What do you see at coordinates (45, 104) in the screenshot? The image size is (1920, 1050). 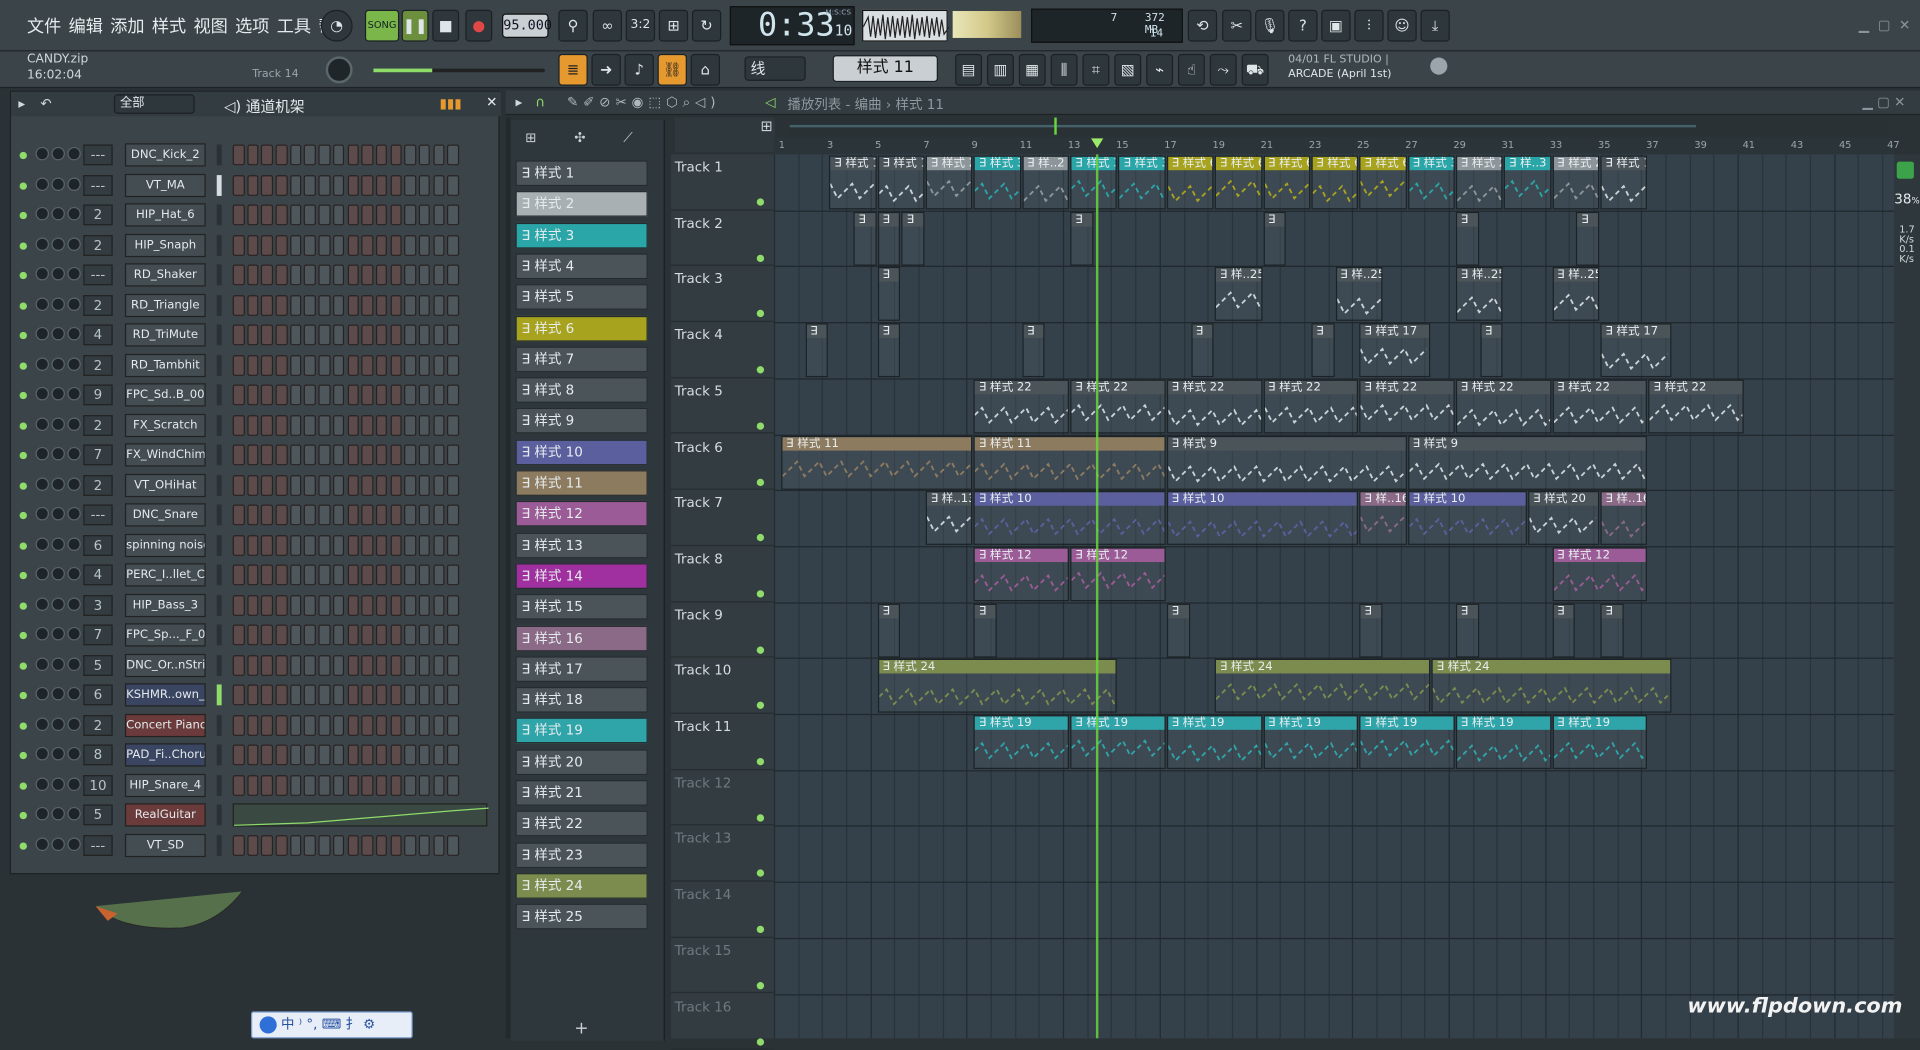 I see `undo-icon: ↶` at bounding box center [45, 104].